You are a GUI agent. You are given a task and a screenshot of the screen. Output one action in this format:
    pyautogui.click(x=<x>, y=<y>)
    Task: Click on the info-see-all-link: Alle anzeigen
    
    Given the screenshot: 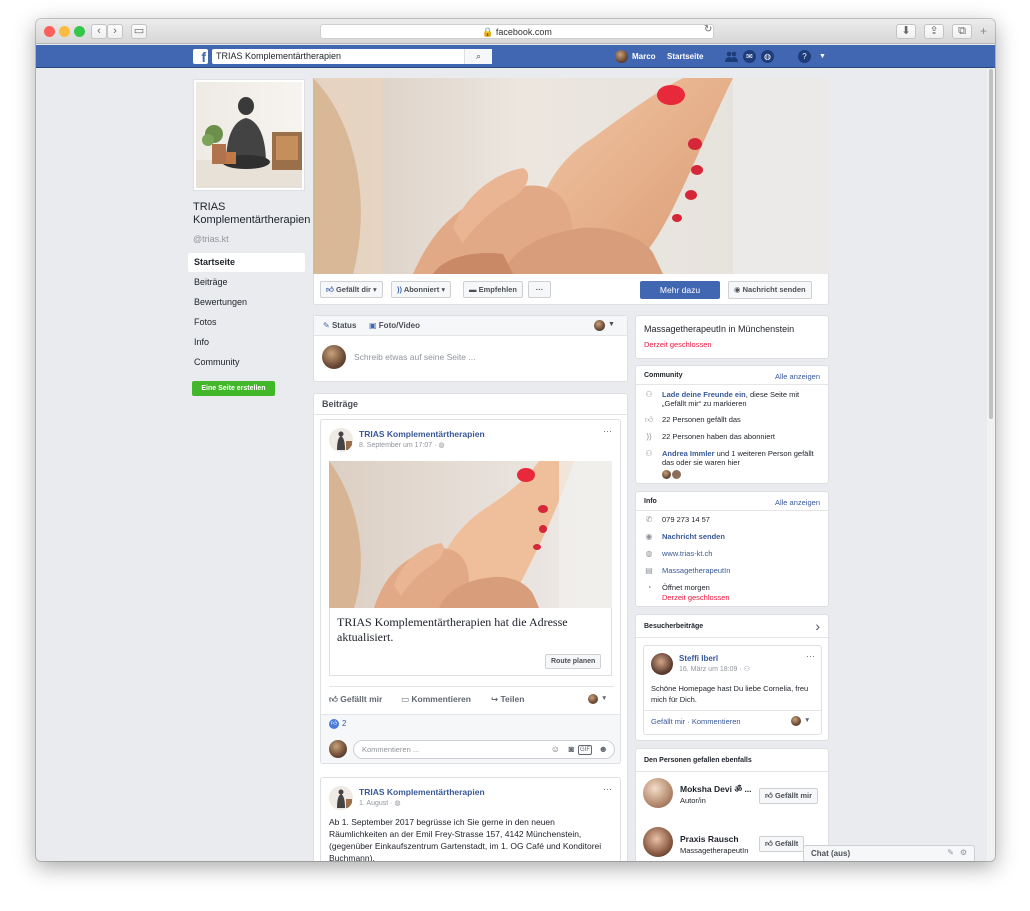 What is the action you would take?
    pyautogui.click(x=797, y=502)
    